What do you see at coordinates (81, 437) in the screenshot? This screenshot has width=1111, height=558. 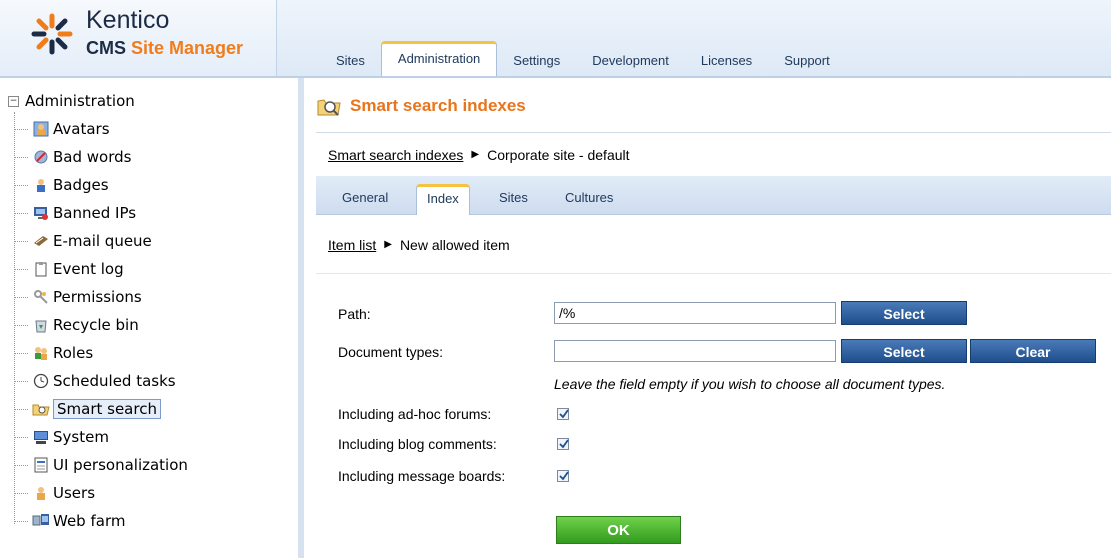 I see `sidebar-item-label: System` at bounding box center [81, 437].